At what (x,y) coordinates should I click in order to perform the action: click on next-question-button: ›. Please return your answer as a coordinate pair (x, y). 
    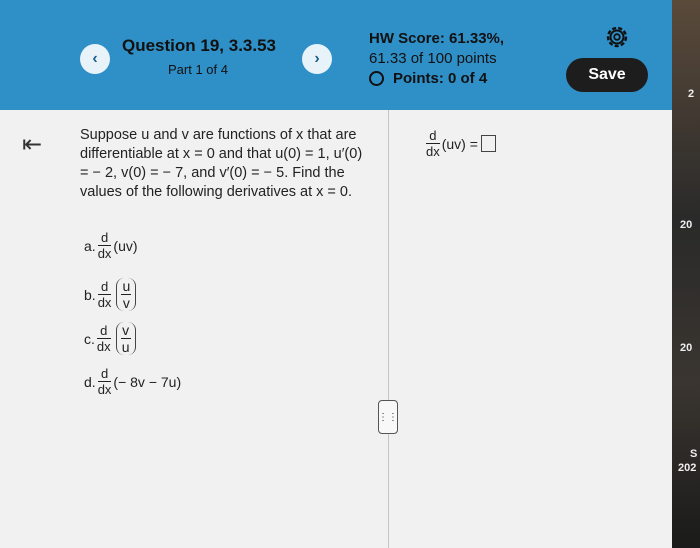
    Looking at the image, I should click on (317, 59).